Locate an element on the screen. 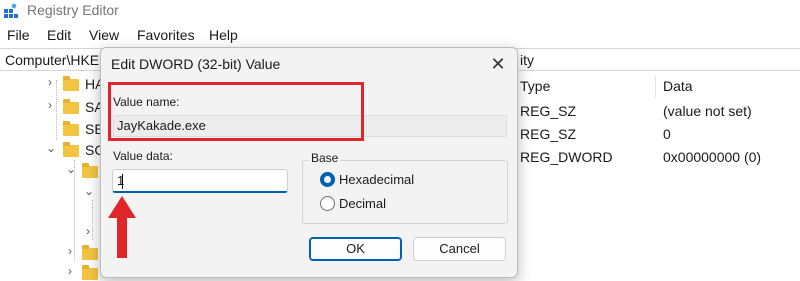 This screenshot has height=281, width=800. title-bar: Registry Editor is located at coordinates (400, 12).